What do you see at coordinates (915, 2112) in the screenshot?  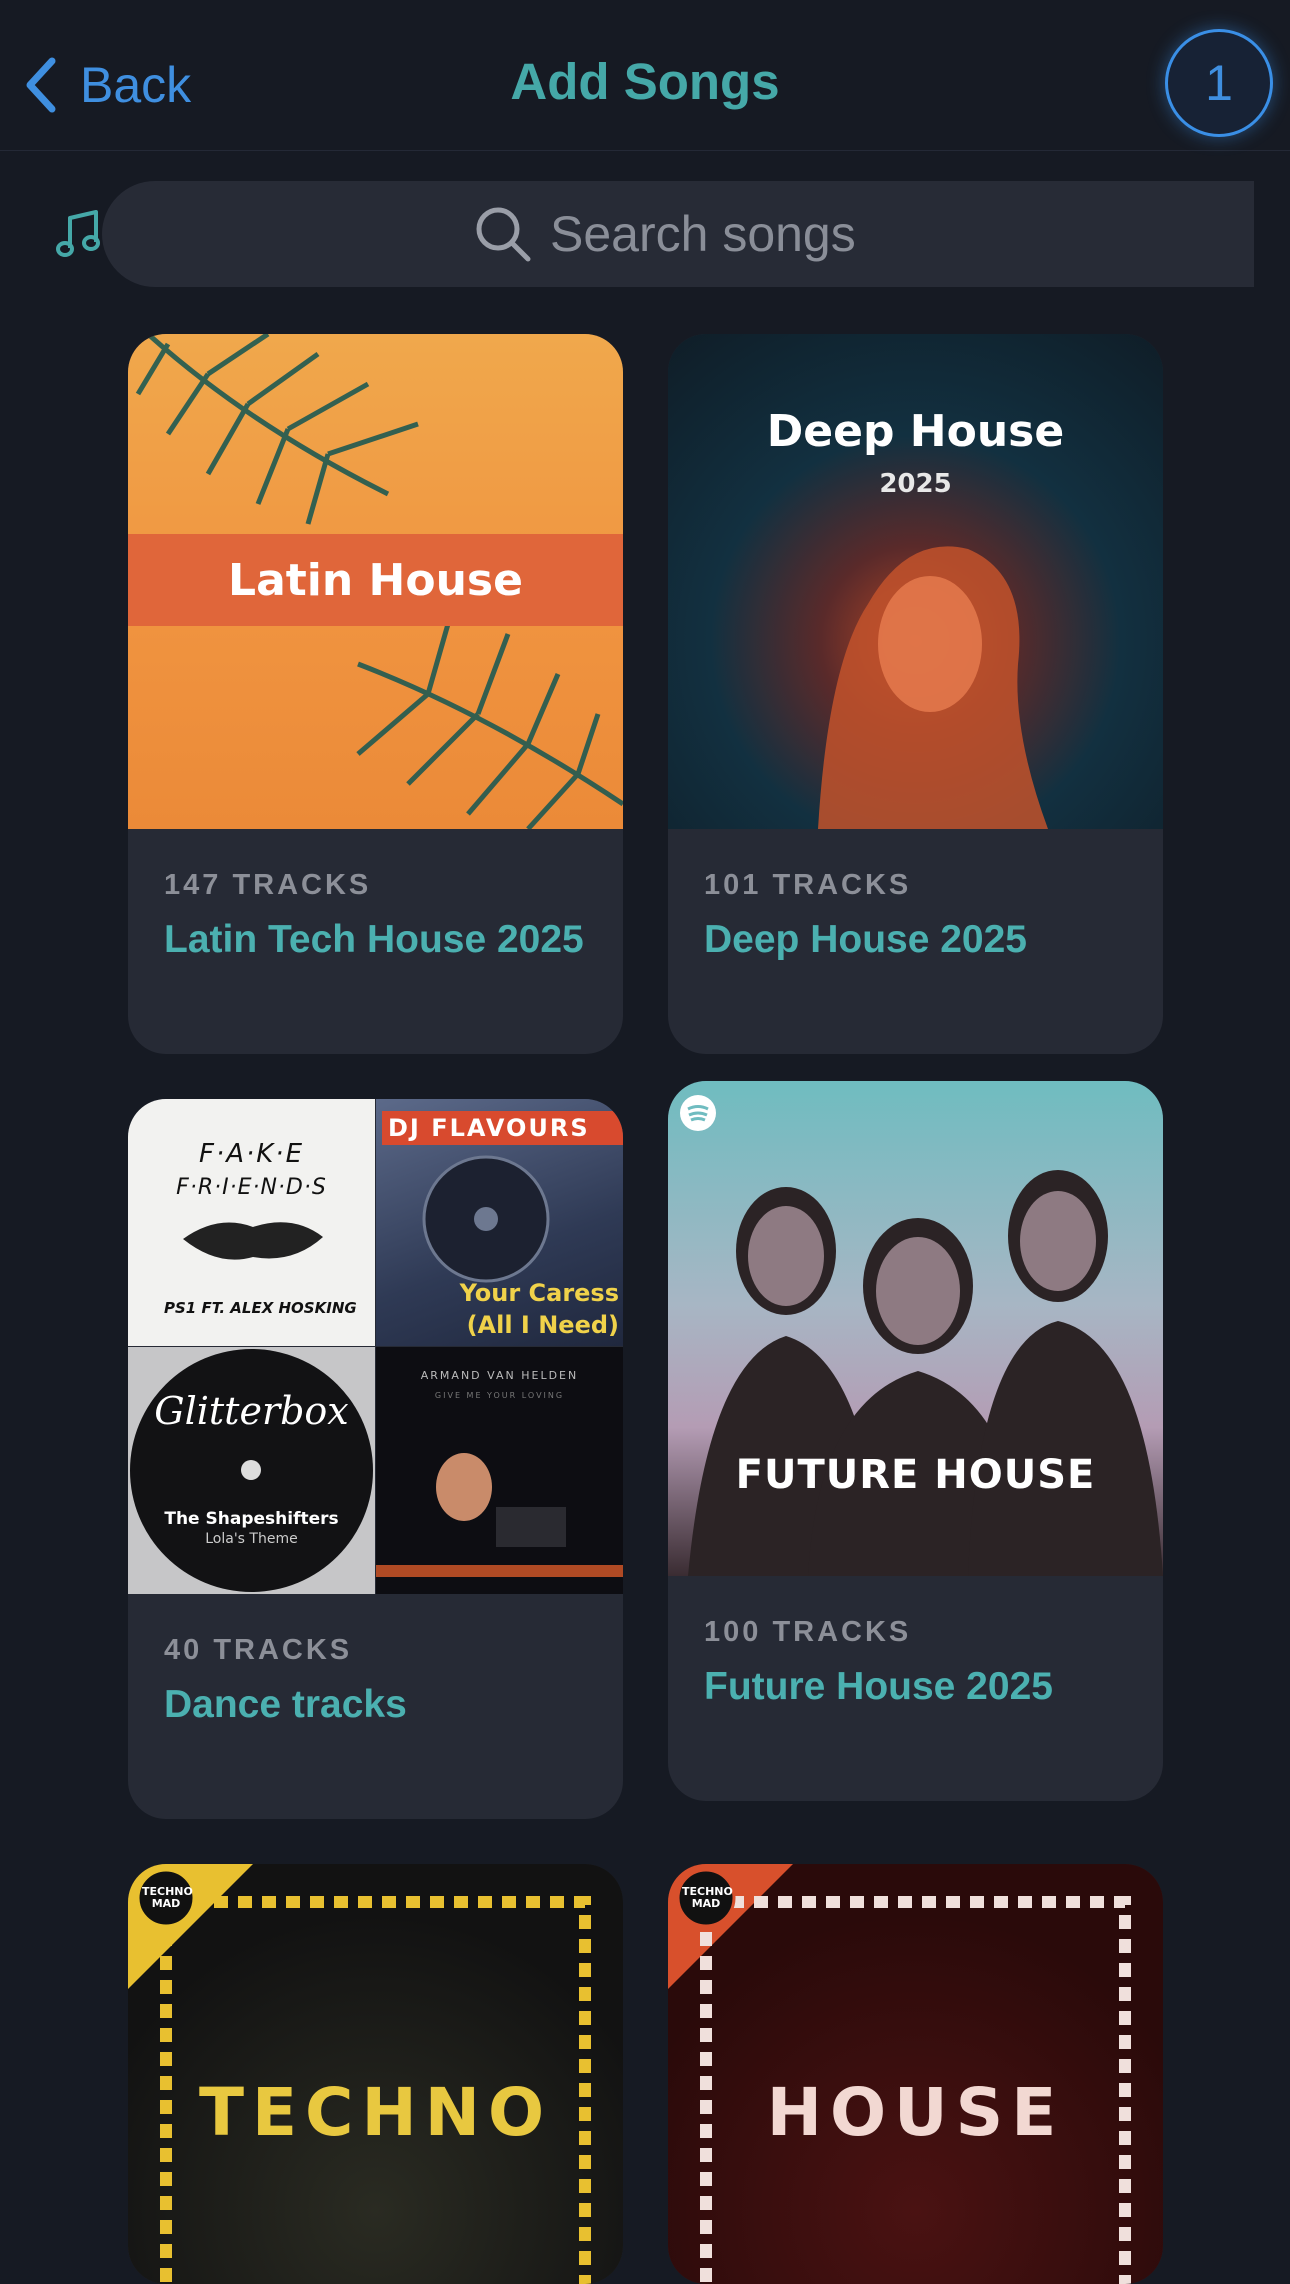 I see `artwork-title: HOUSE` at bounding box center [915, 2112].